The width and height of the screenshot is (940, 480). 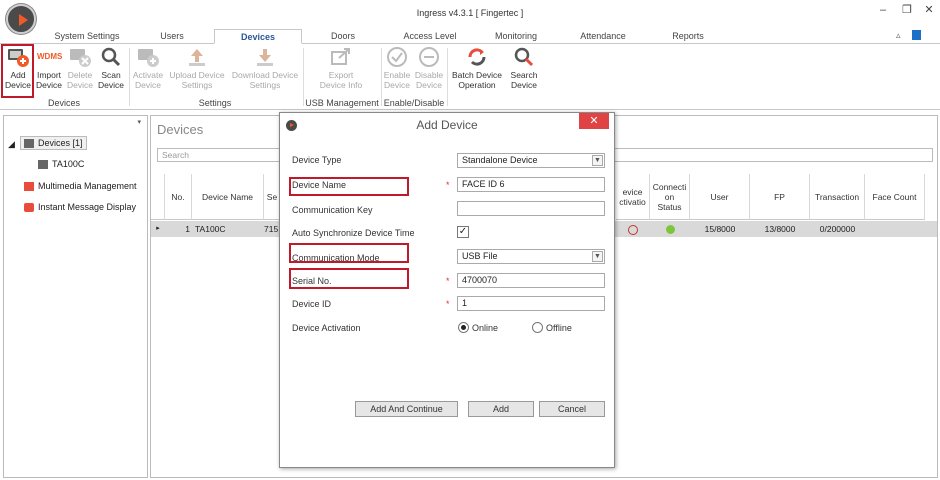 I want to click on group-label-enable-disable: Enable/Disable, so click(x=414, y=103).